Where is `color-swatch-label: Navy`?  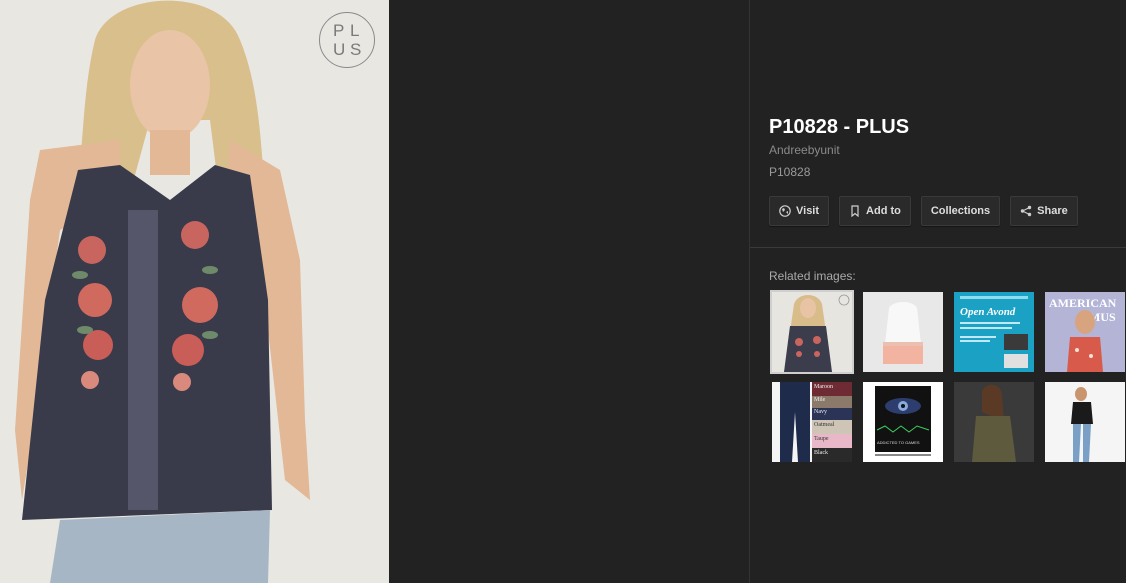 color-swatch-label: Navy is located at coordinates (820, 412).